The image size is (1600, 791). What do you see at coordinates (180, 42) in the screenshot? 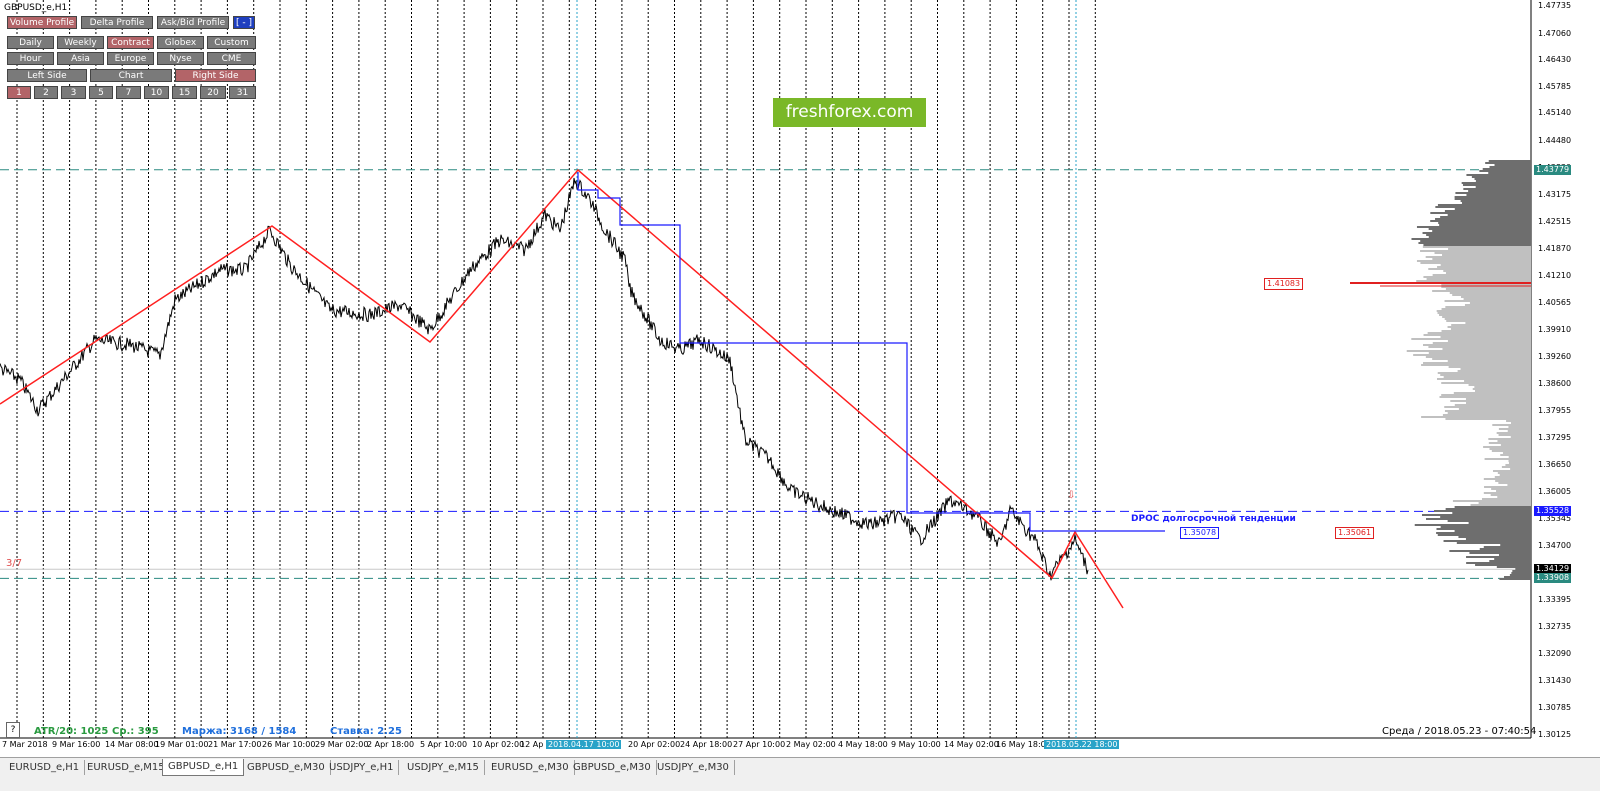
I see `toolbar-button-globex: Globex` at bounding box center [180, 42].